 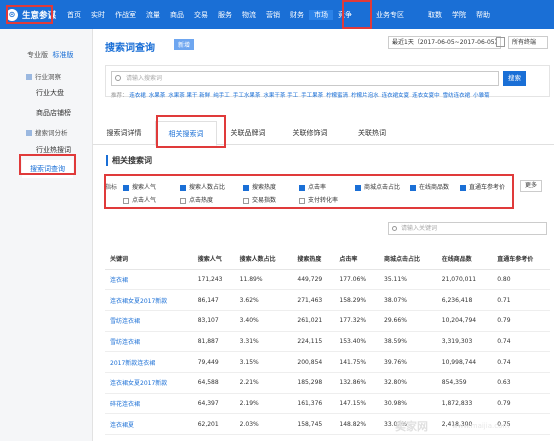 What do you see at coordinates (137, 96) in the screenshot?
I see `hot-word-link: 连衣裙` at bounding box center [137, 96].